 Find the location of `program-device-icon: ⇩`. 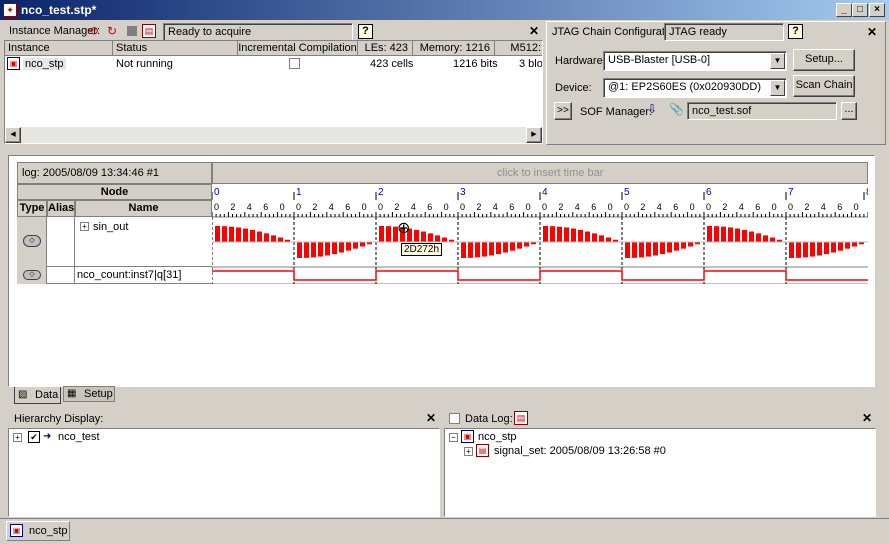

program-device-icon: ⇩ is located at coordinates (652, 109).